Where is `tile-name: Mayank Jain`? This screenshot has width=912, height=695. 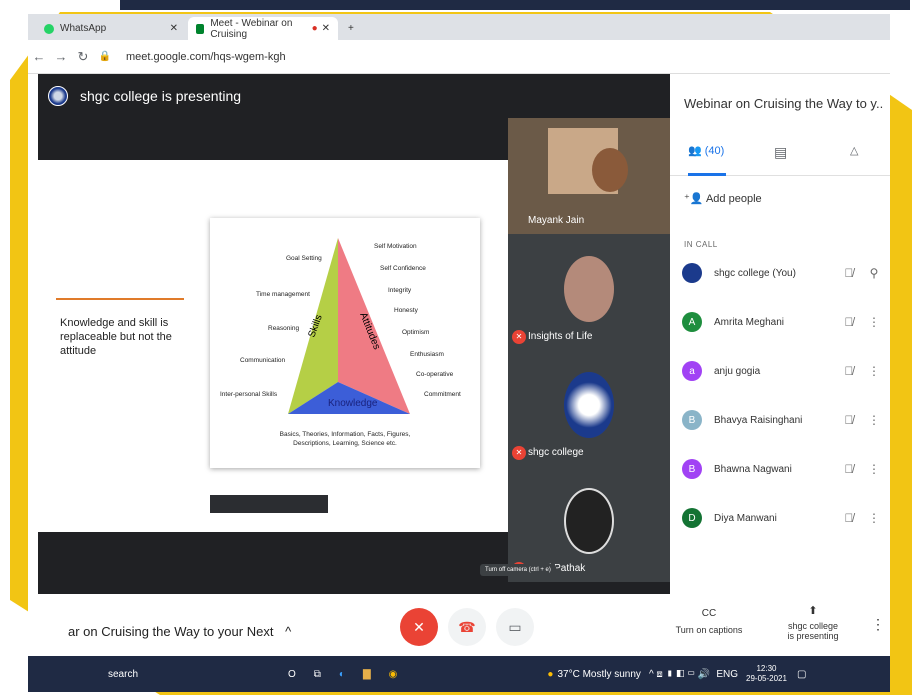 tile-name: Mayank Jain is located at coordinates (556, 220).